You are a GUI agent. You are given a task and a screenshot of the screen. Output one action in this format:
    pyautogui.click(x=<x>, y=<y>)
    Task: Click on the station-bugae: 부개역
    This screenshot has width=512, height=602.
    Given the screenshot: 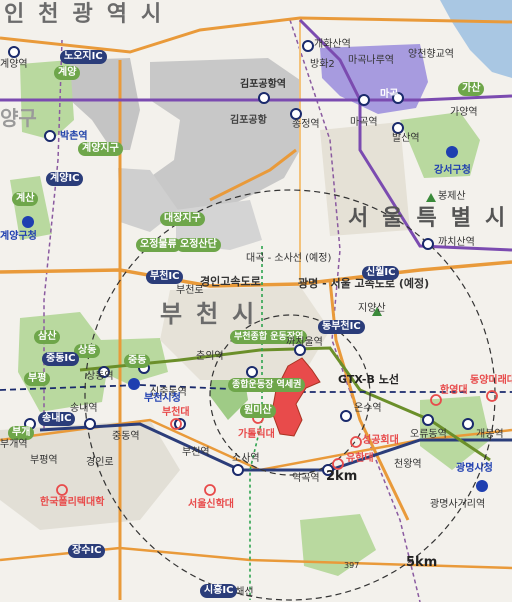 What is the action you would take?
    pyautogui.click(x=14, y=444)
    